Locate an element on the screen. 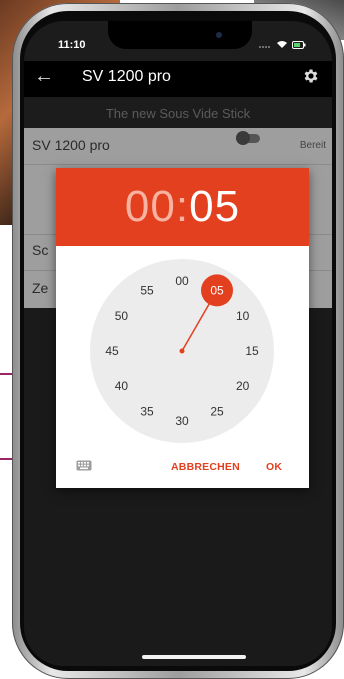 The height and width of the screenshot is (679, 344). hours-display: 00 is located at coordinates (150, 207).